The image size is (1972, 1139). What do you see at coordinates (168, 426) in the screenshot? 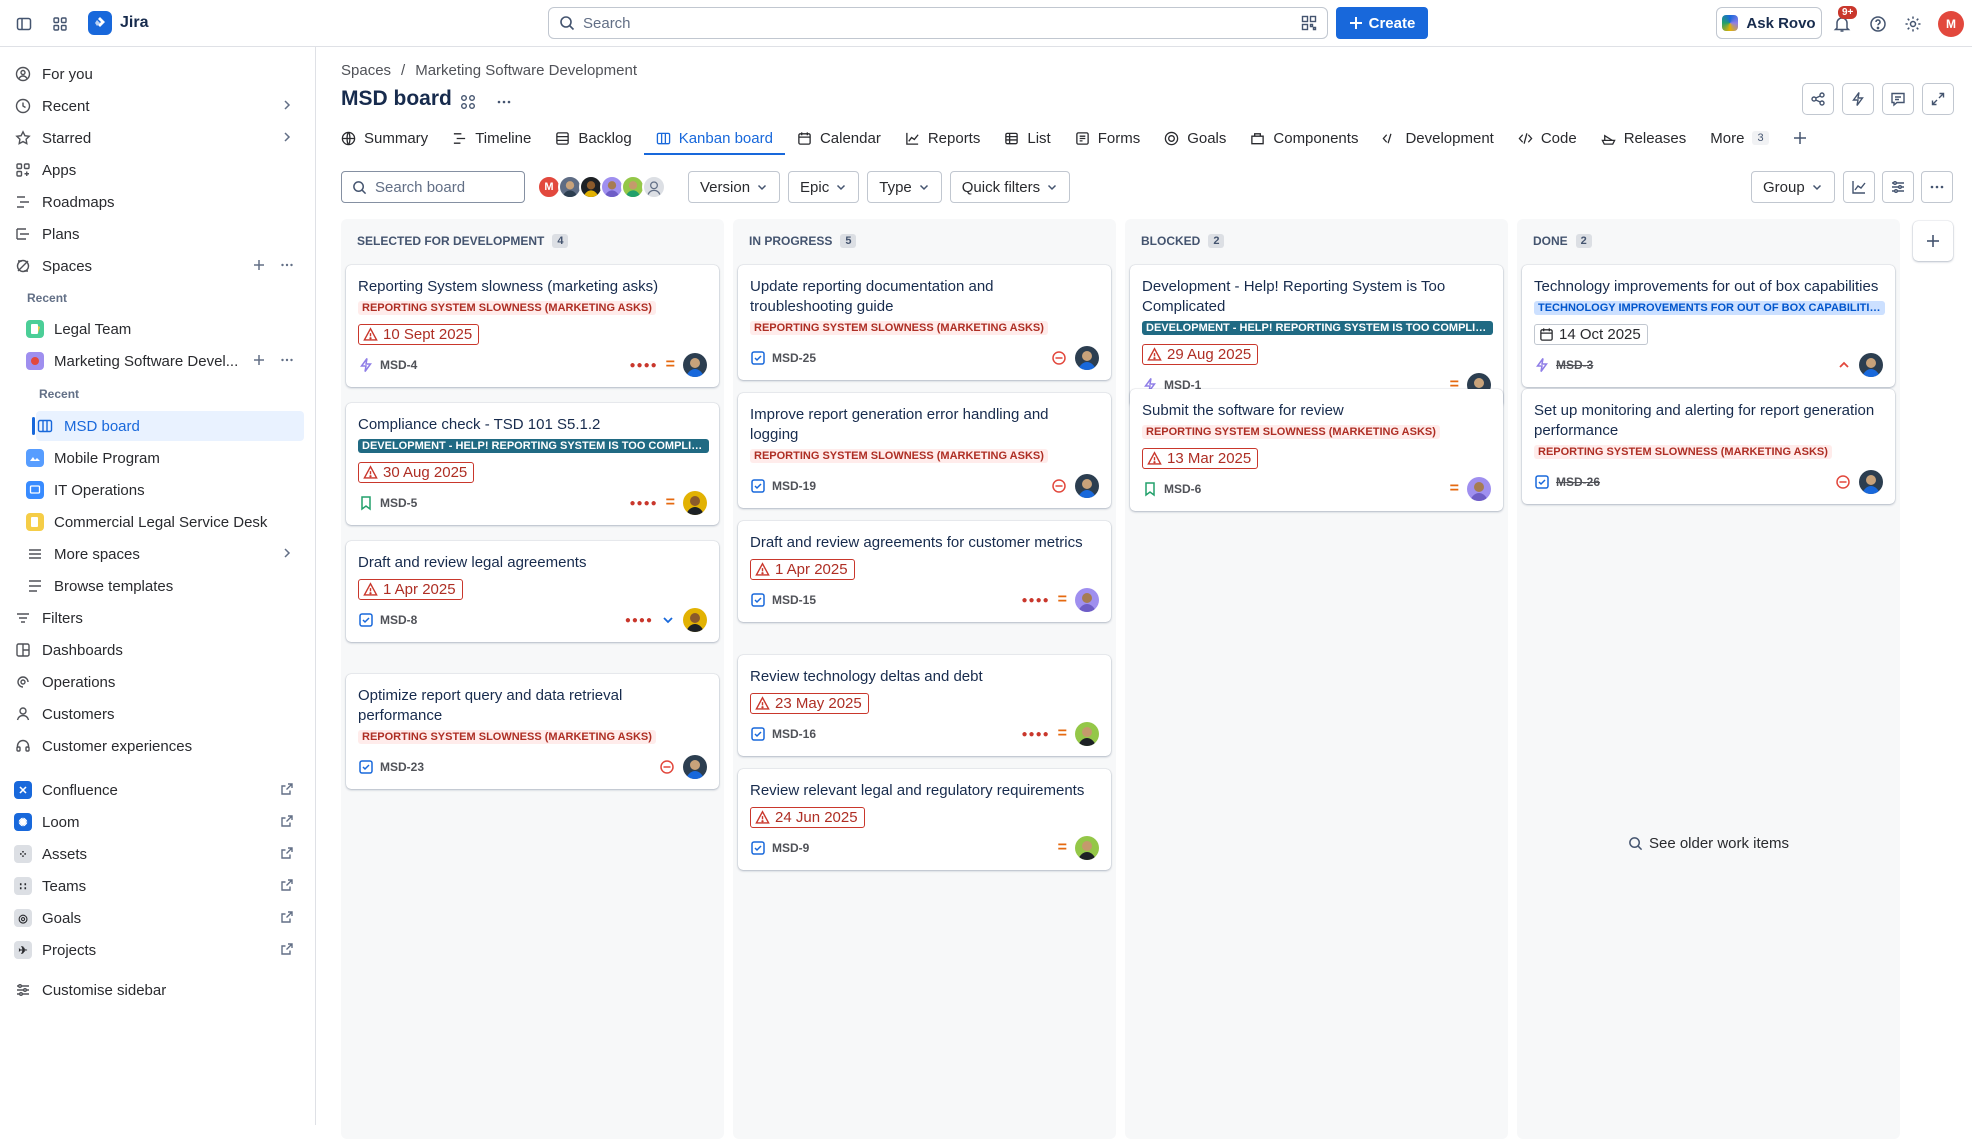
I see `sidebar-item-msd-board: MSD board` at bounding box center [168, 426].